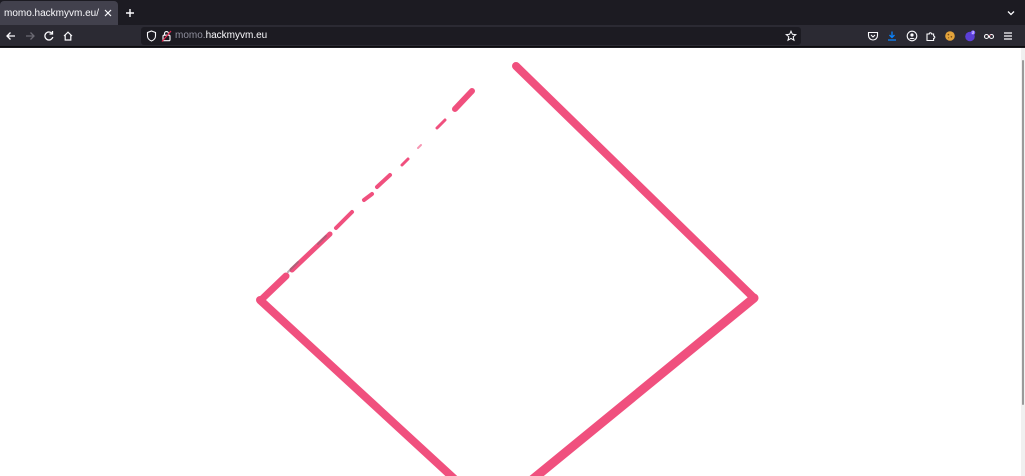 The image size is (1025, 476). Describe the element at coordinates (950, 36) in the screenshot. I see `cookie-icon` at that location.